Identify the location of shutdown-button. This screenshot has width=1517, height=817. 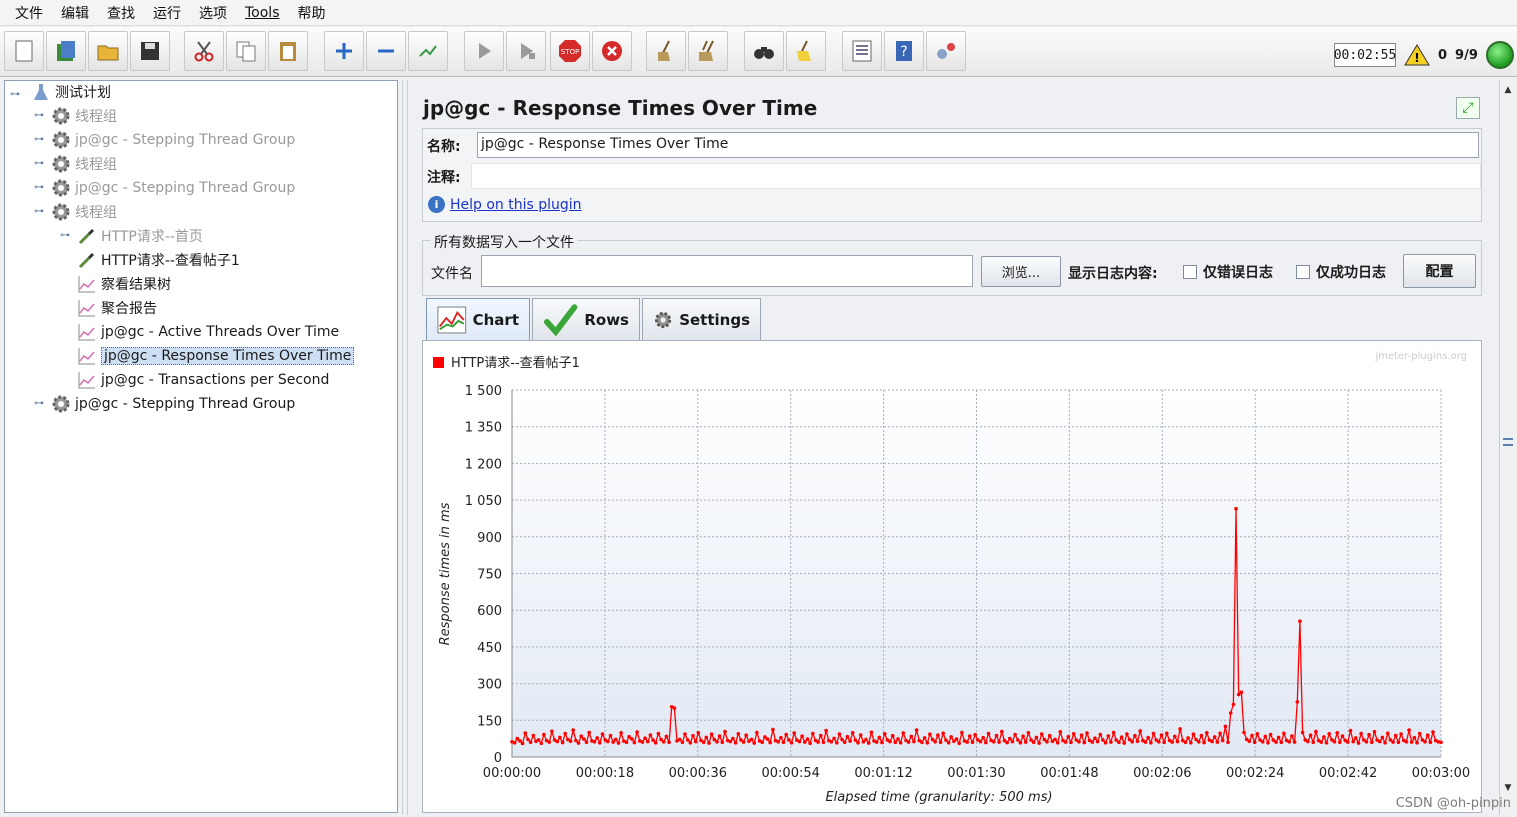
(612, 51).